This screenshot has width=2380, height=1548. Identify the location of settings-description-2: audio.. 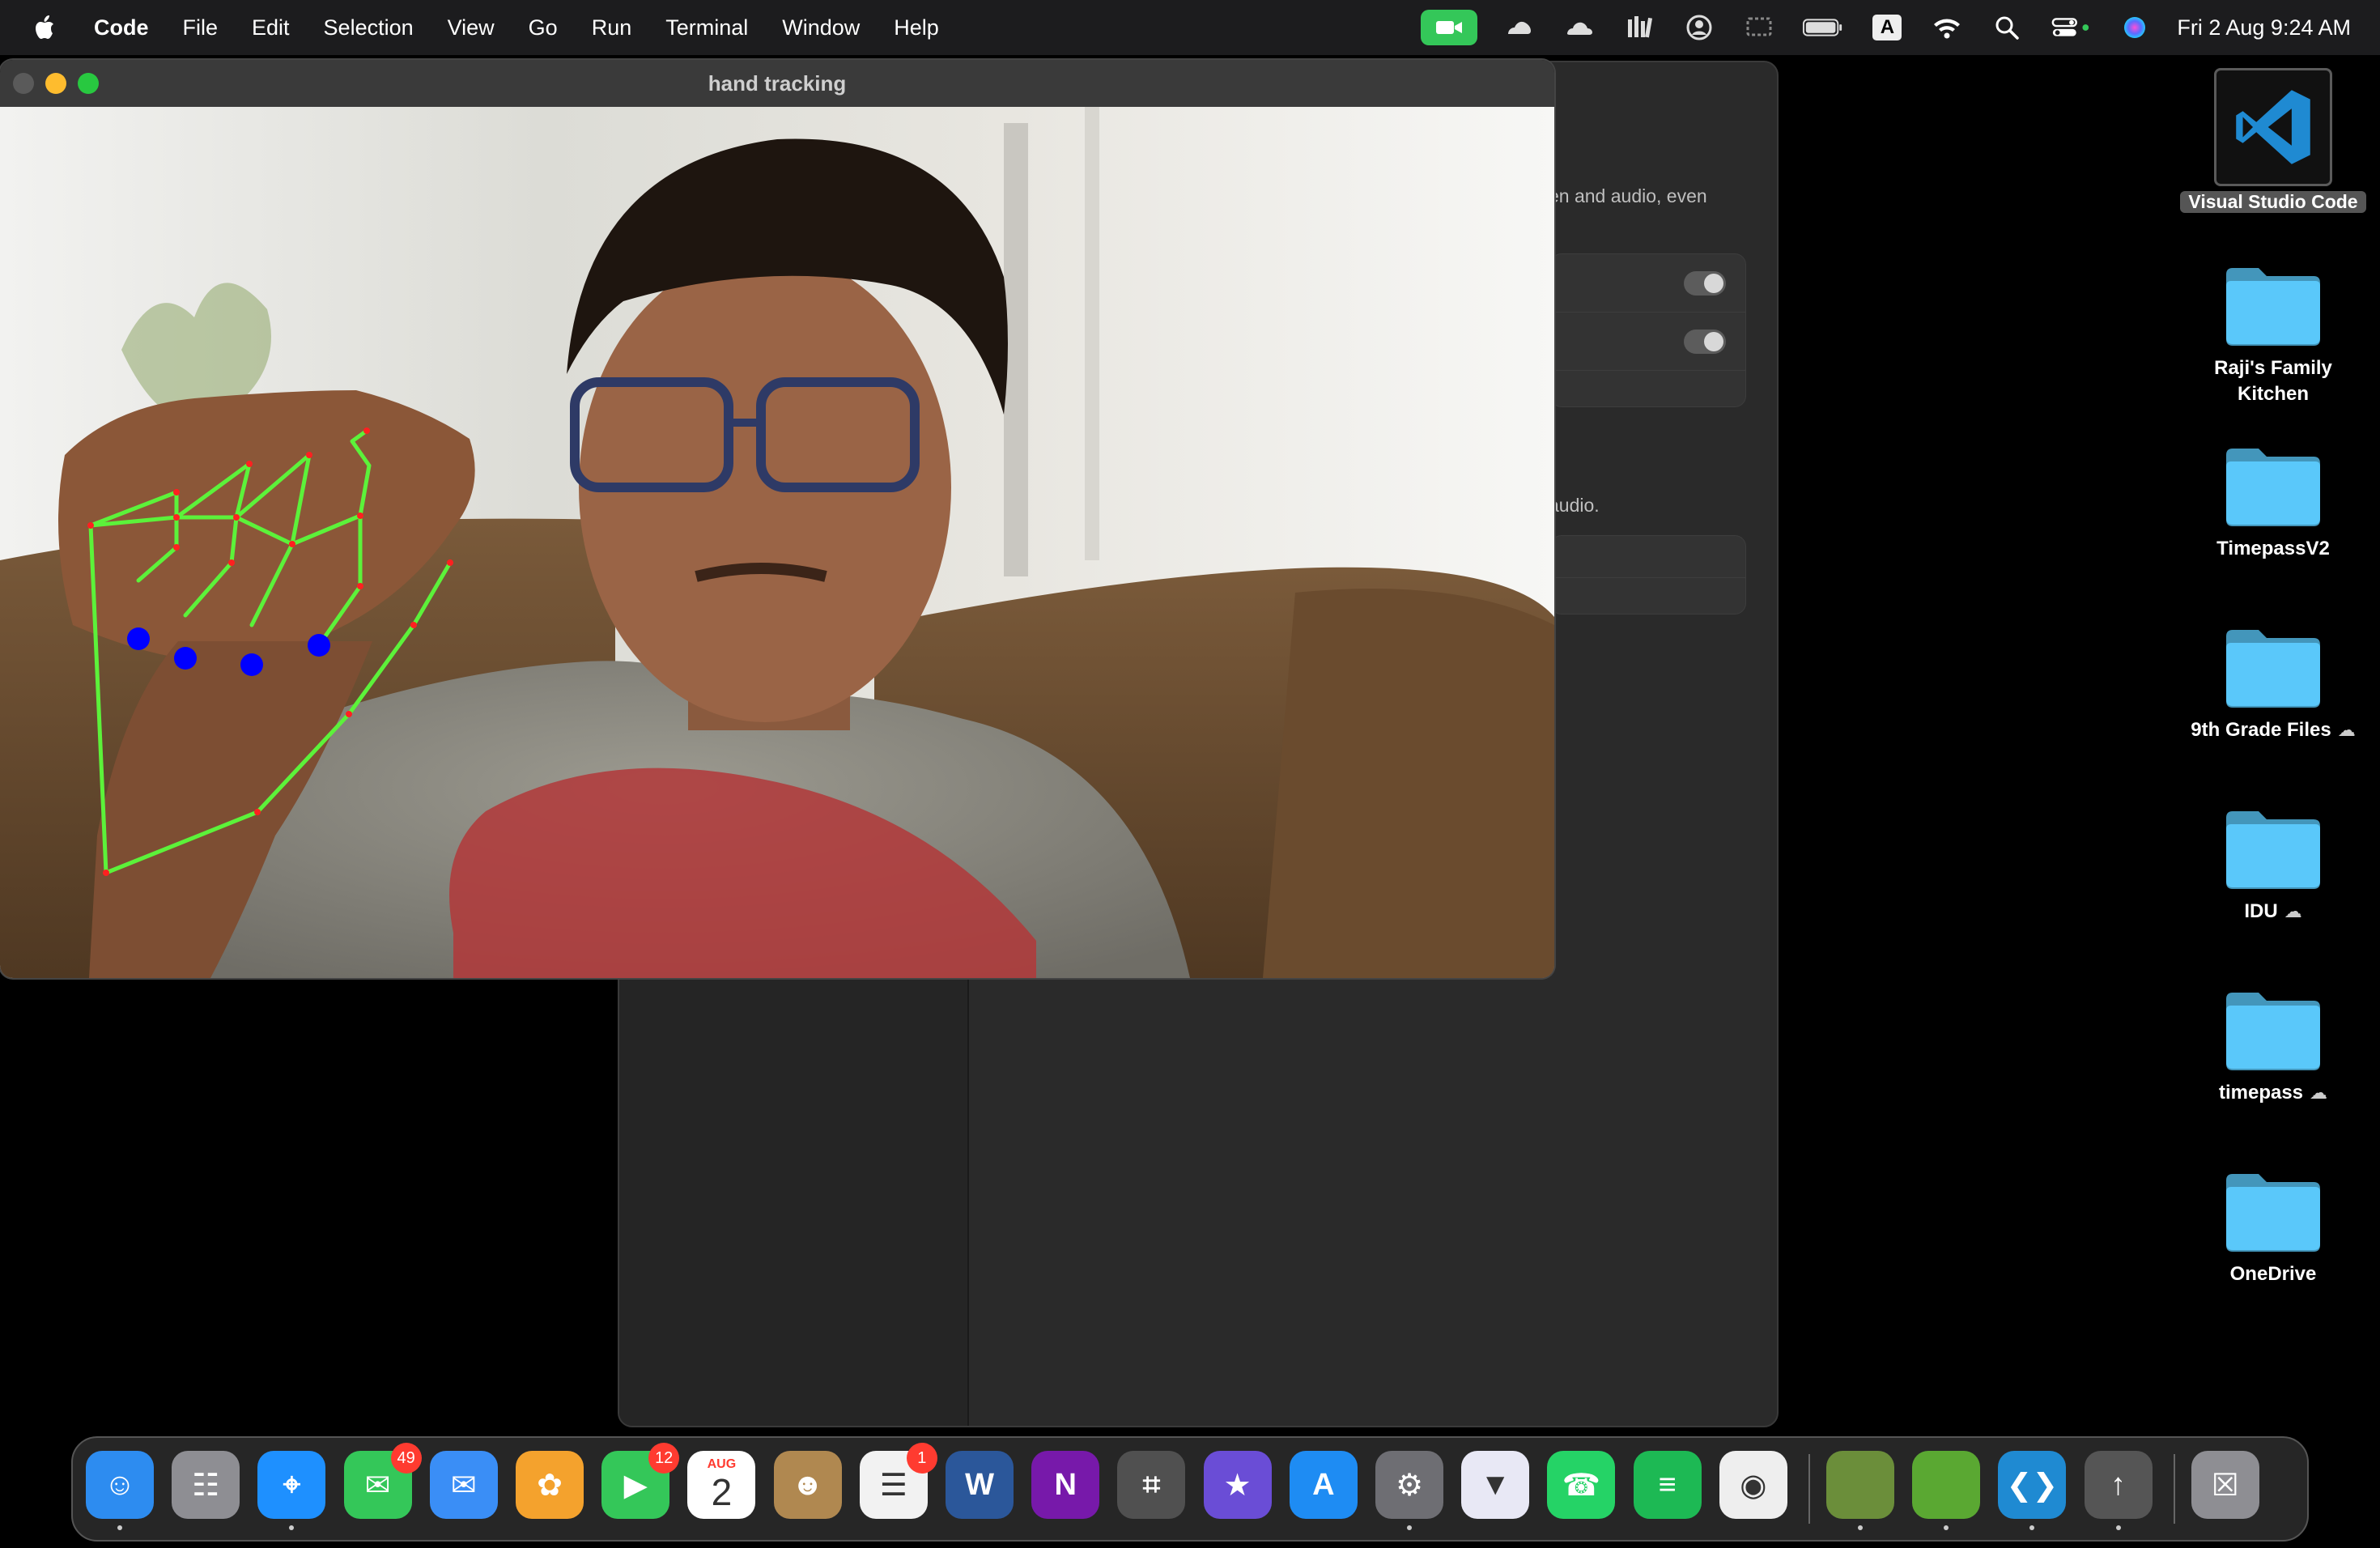
(1574, 506).